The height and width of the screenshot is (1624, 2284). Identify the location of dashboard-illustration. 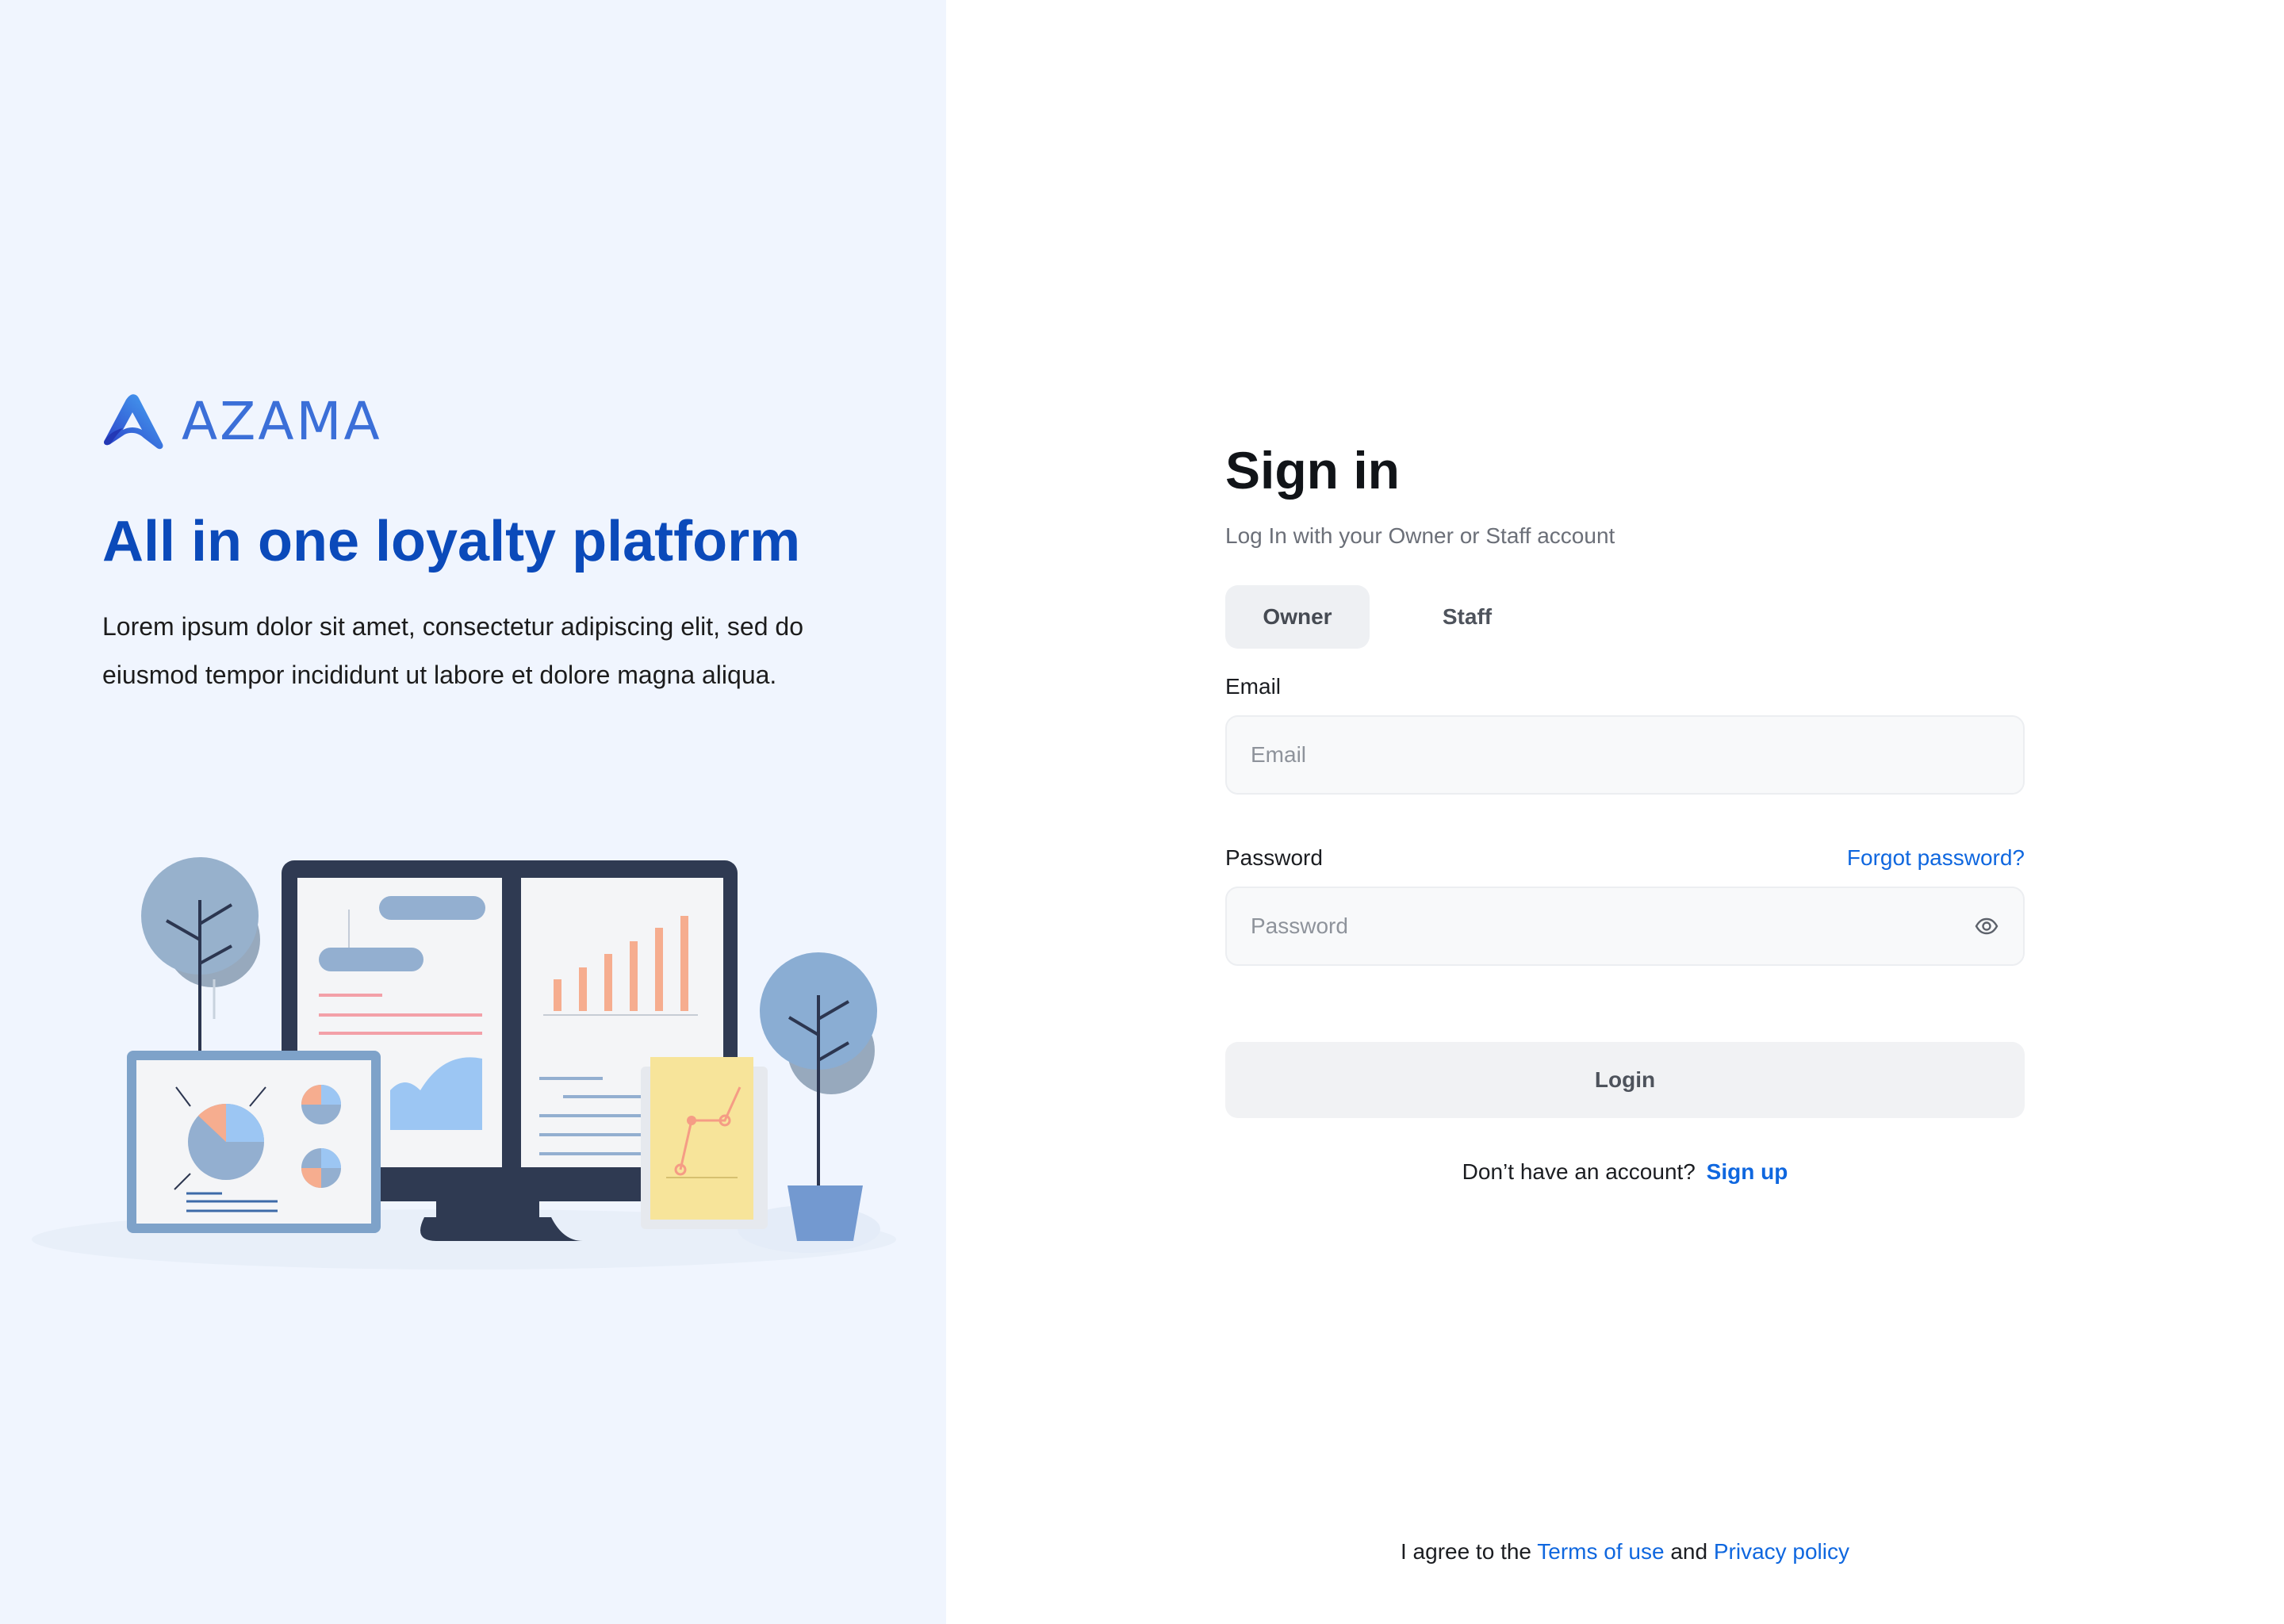
(464, 1063).